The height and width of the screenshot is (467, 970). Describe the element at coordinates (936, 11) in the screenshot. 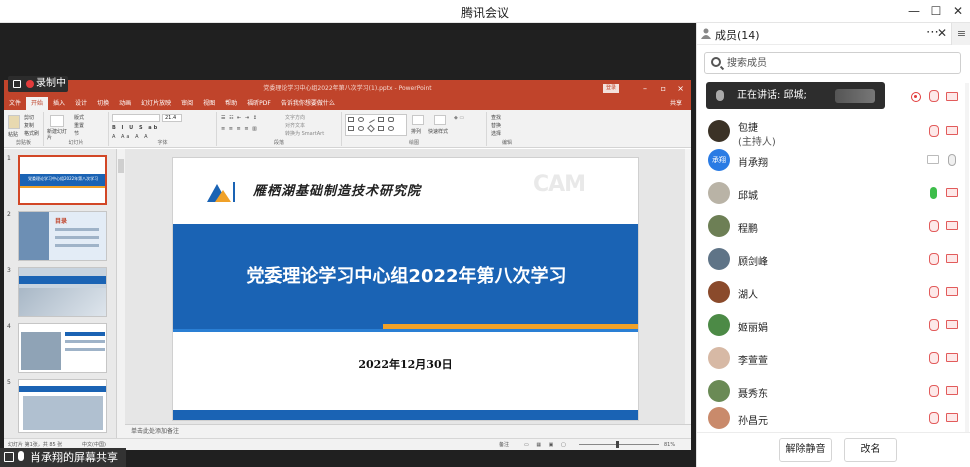

I see `maximize-button: ☐` at that location.